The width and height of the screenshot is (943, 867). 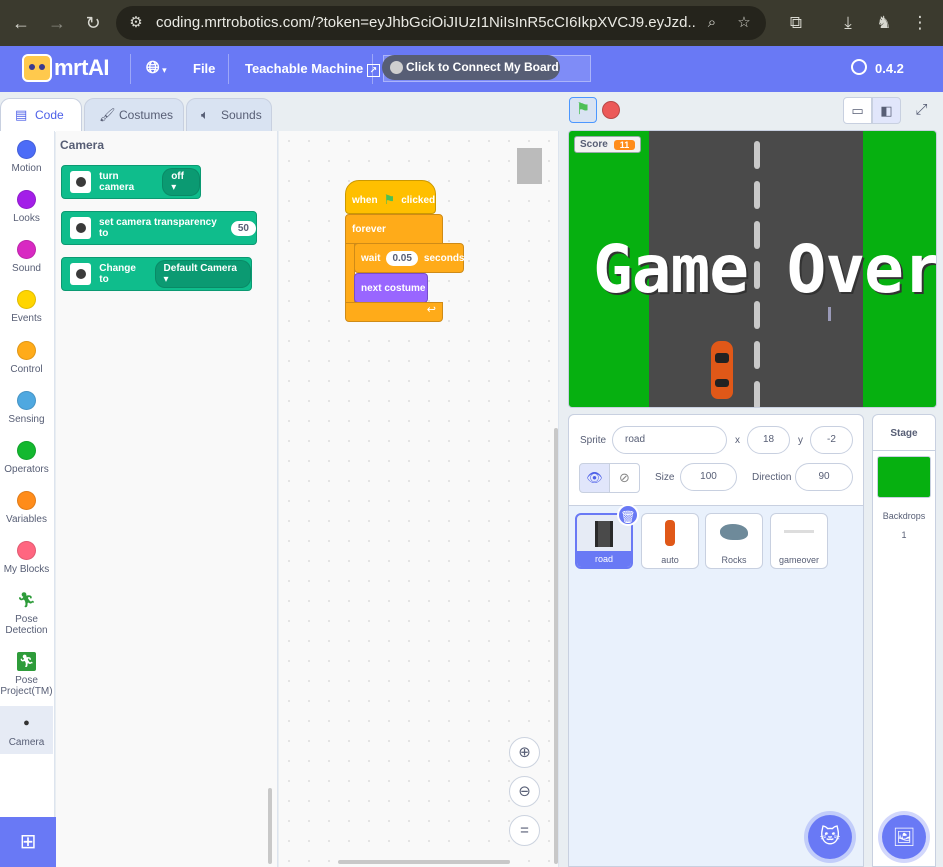 I want to click on download-icon: ⤓, so click(x=848, y=23).